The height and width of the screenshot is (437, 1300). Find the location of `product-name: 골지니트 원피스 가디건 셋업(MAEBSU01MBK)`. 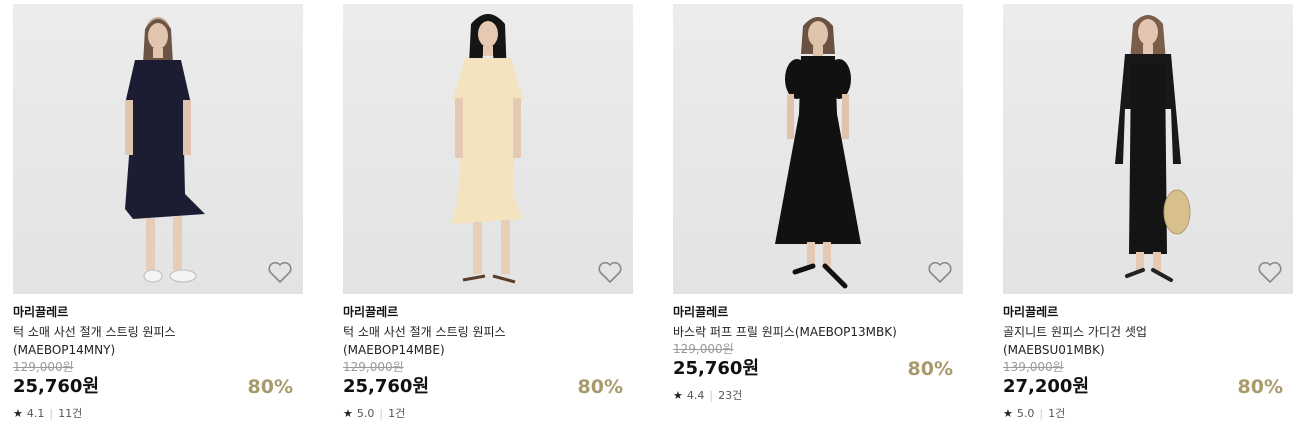

product-name: 골지니트 원피스 가디건 셋업(MAEBSU01MBK) is located at coordinates (1125, 341).